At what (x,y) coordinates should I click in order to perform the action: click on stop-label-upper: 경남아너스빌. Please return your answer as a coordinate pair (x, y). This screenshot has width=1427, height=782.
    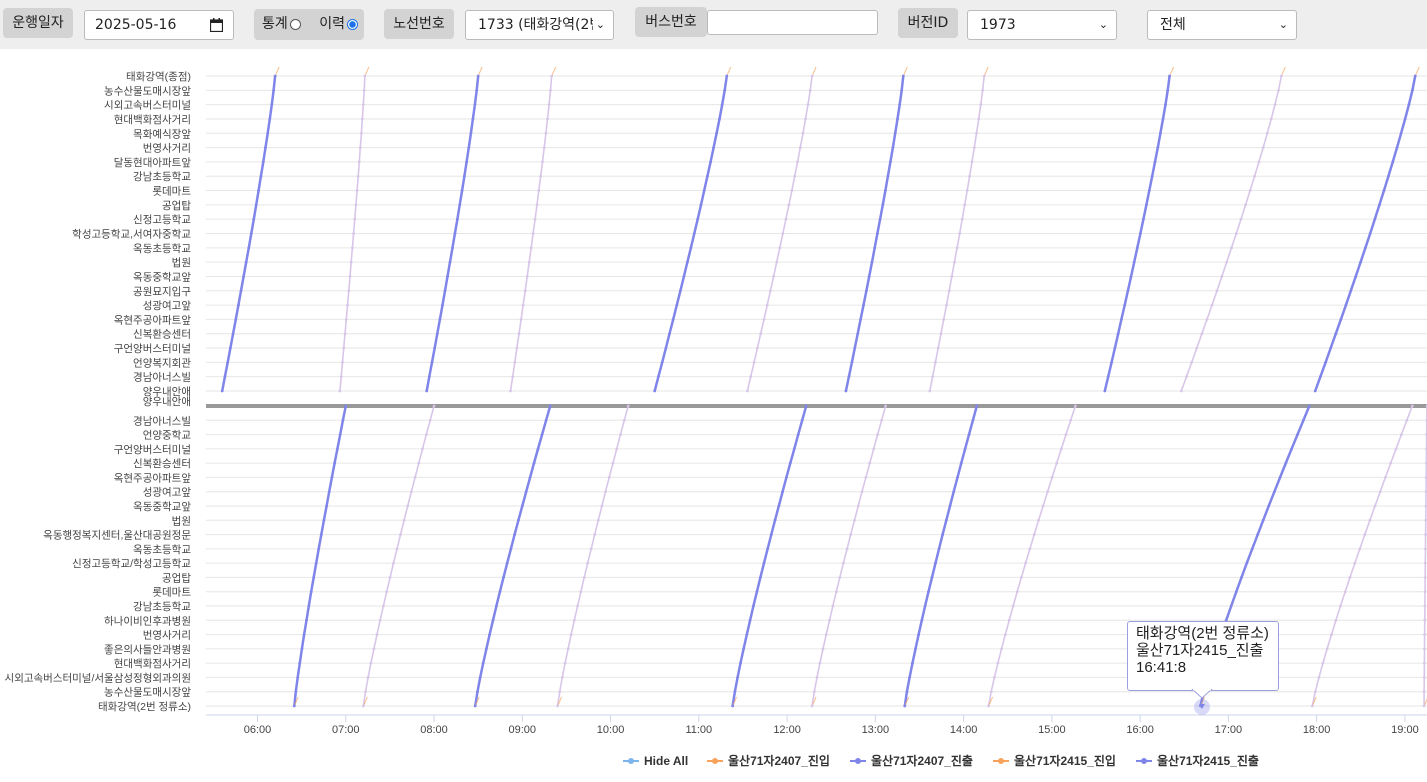
    Looking at the image, I should click on (162, 377).